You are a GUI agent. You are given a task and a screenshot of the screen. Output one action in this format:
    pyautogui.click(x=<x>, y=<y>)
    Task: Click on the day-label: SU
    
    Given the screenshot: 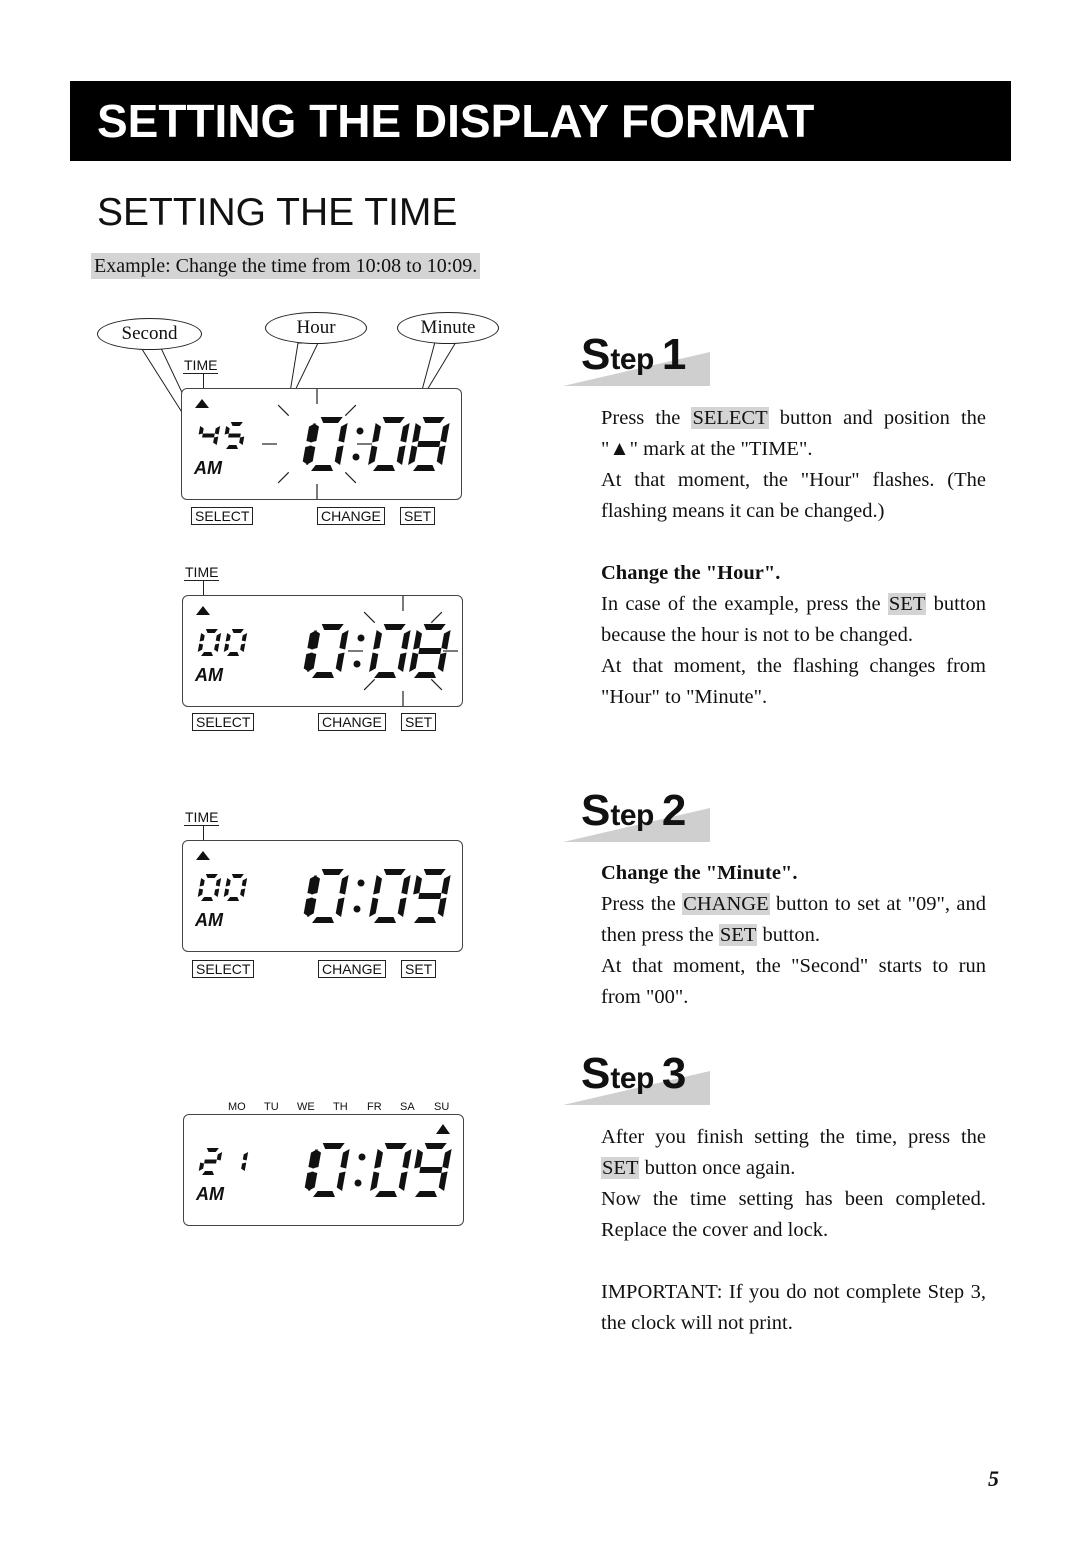 What is the action you would take?
    pyautogui.click(x=442, y=1107)
    